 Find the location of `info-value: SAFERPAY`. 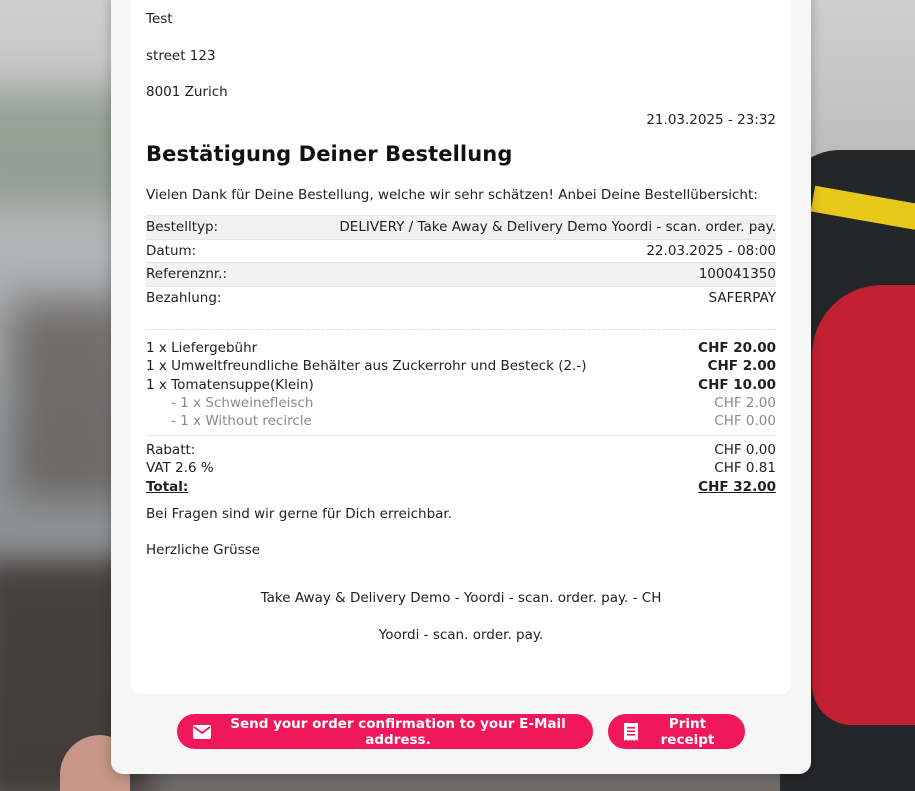

info-value: SAFERPAY is located at coordinates (742, 297).